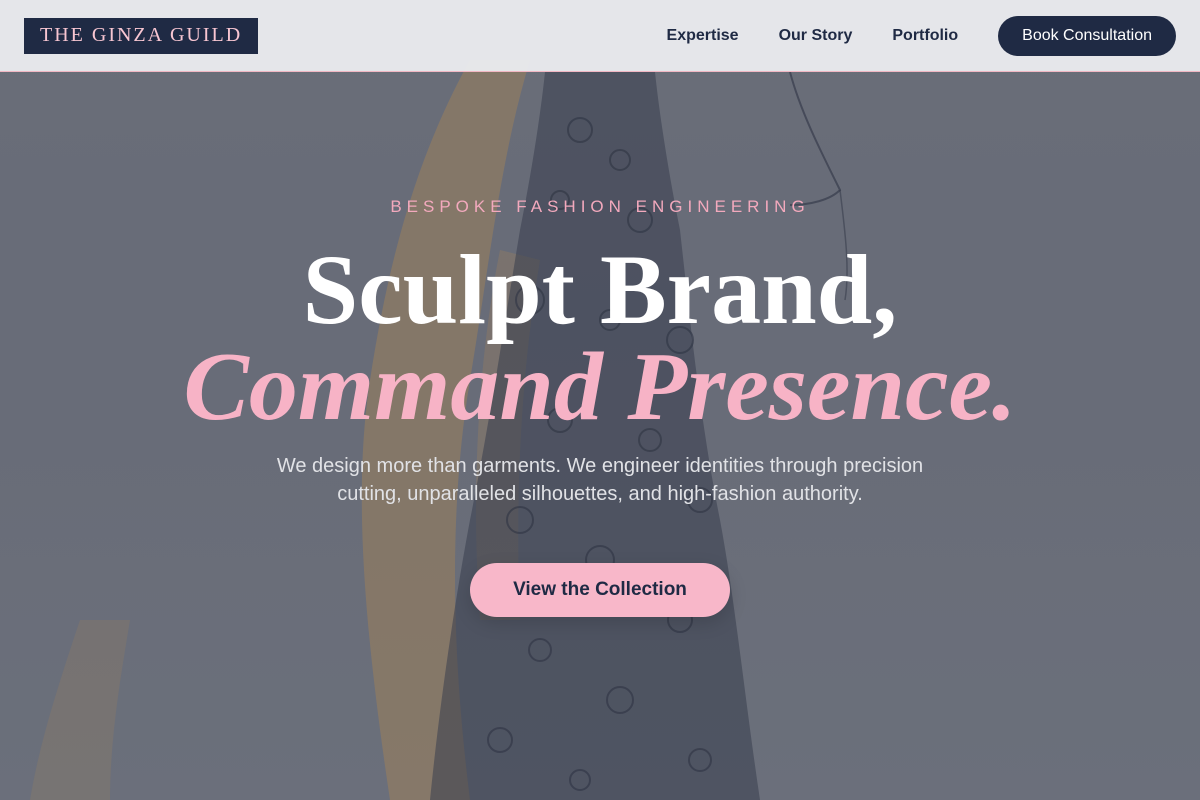 The height and width of the screenshot is (800, 1200). What do you see at coordinates (600, 206) in the screenshot?
I see `hero-eyebrow: BESPOKE FASHION ENGINEERING` at bounding box center [600, 206].